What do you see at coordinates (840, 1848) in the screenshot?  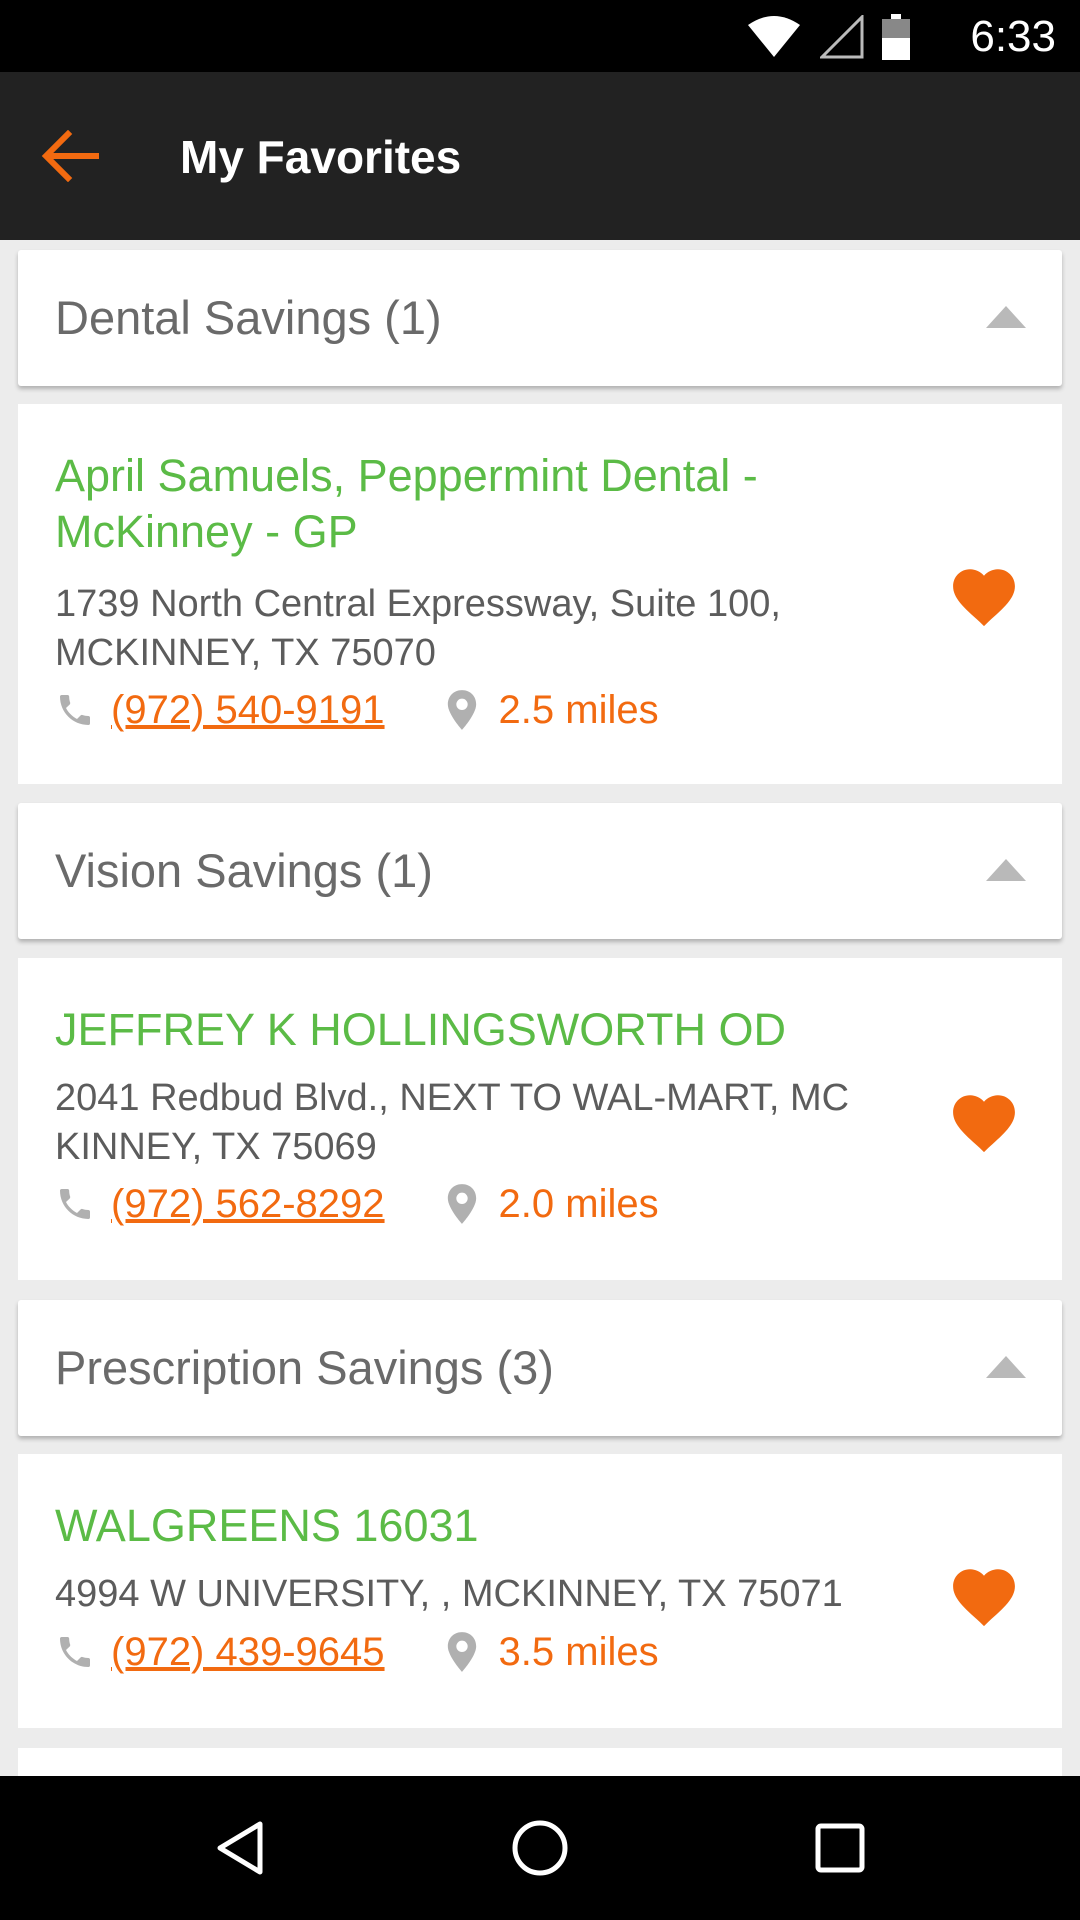 I see `recents-square-icon` at bounding box center [840, 1848].